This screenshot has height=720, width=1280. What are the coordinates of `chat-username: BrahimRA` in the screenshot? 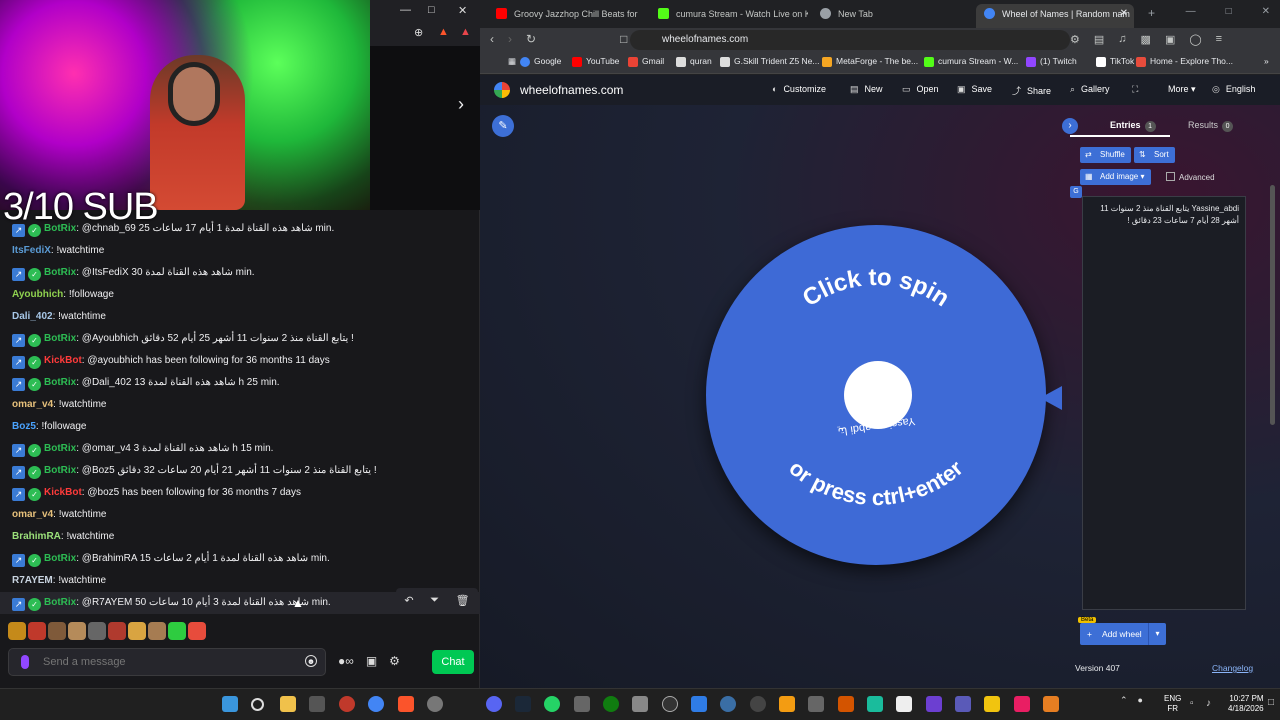 It's located at (36, 536).